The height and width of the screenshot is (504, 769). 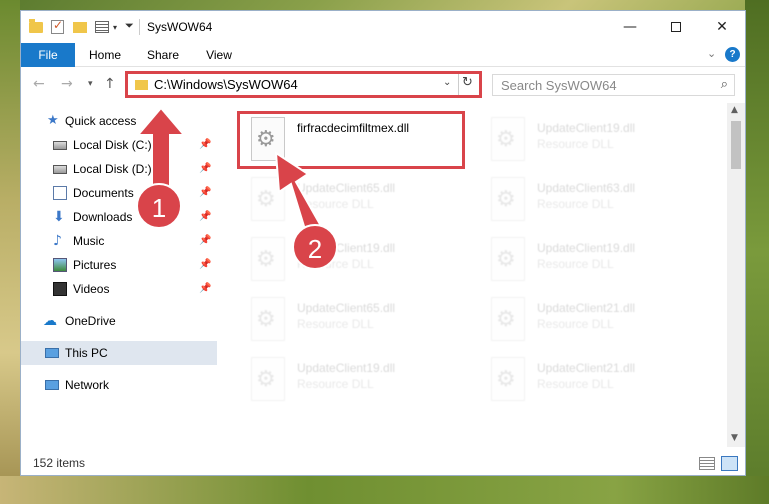 I want to click on annotation-arrows, so click(x=229, y=172).